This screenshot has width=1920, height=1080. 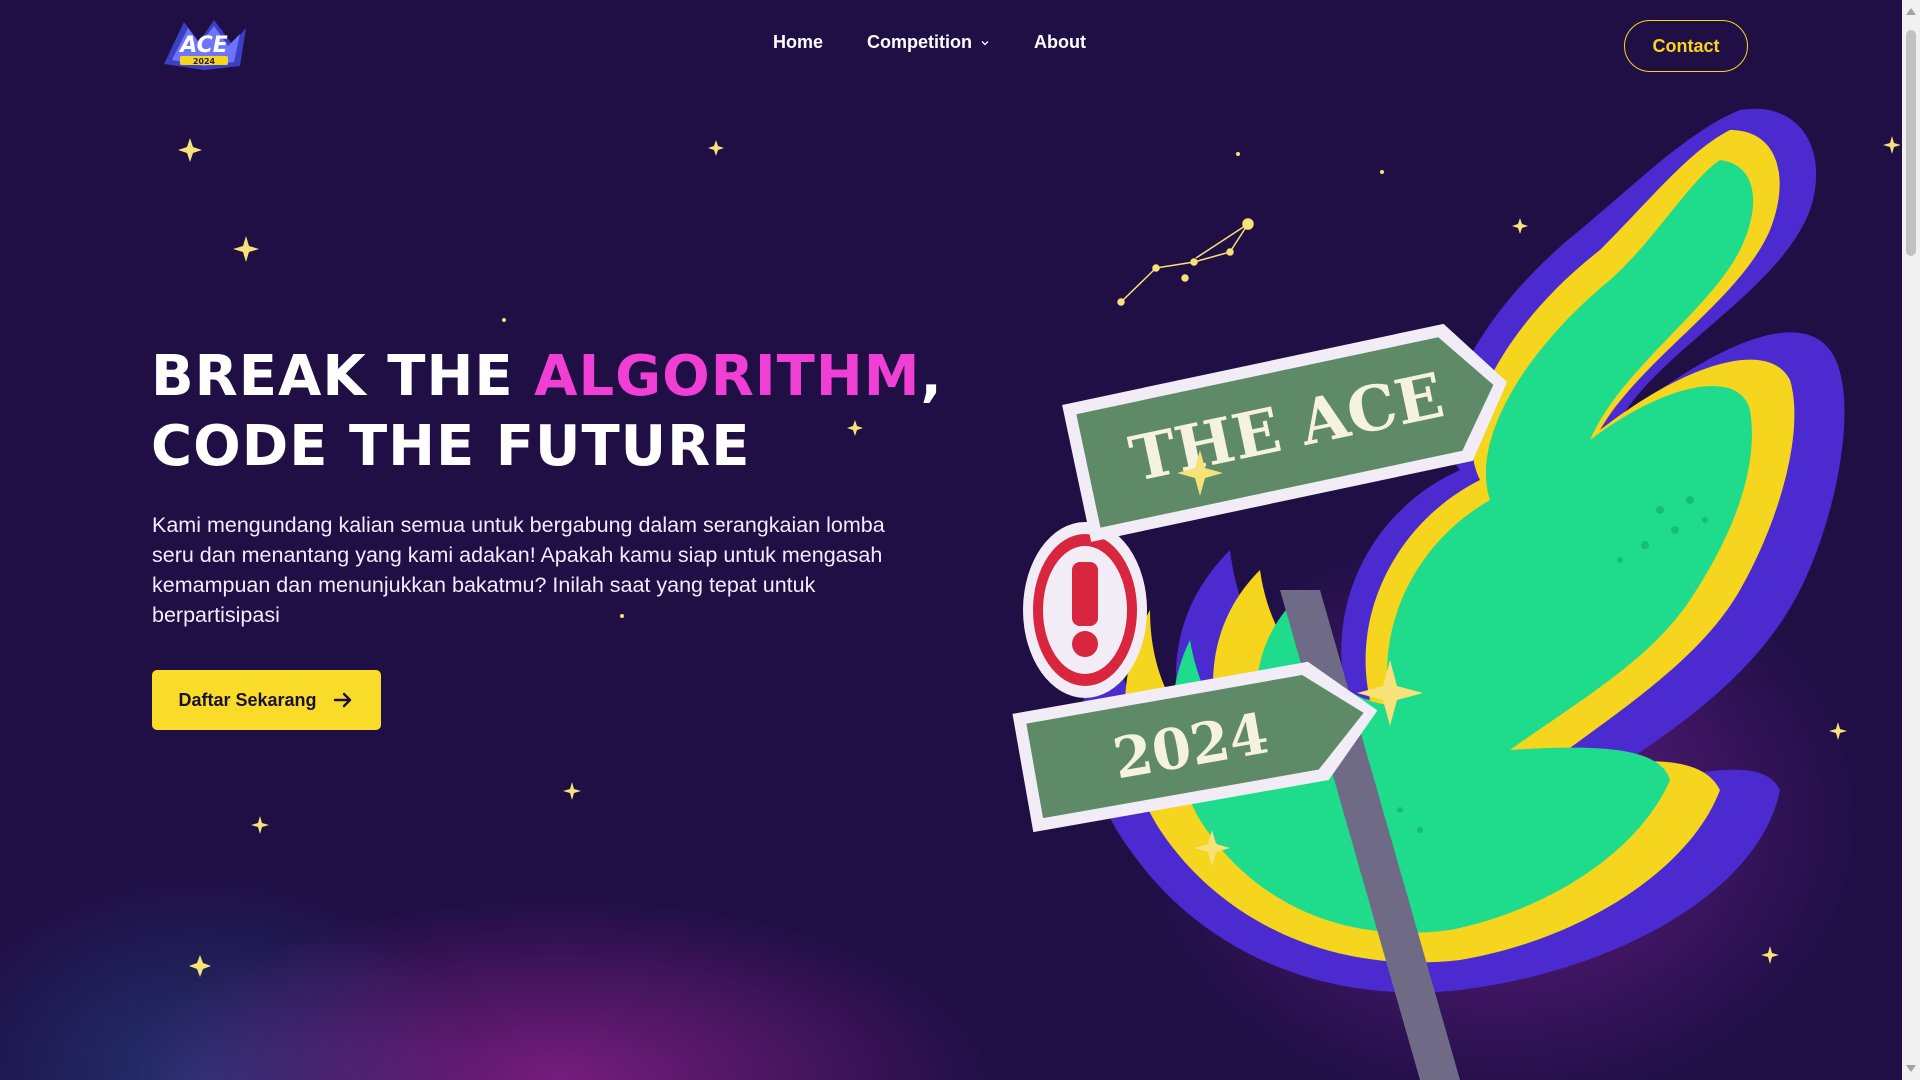 I want to click on main-menu: Home Competition About, so click(x=929, y=42).